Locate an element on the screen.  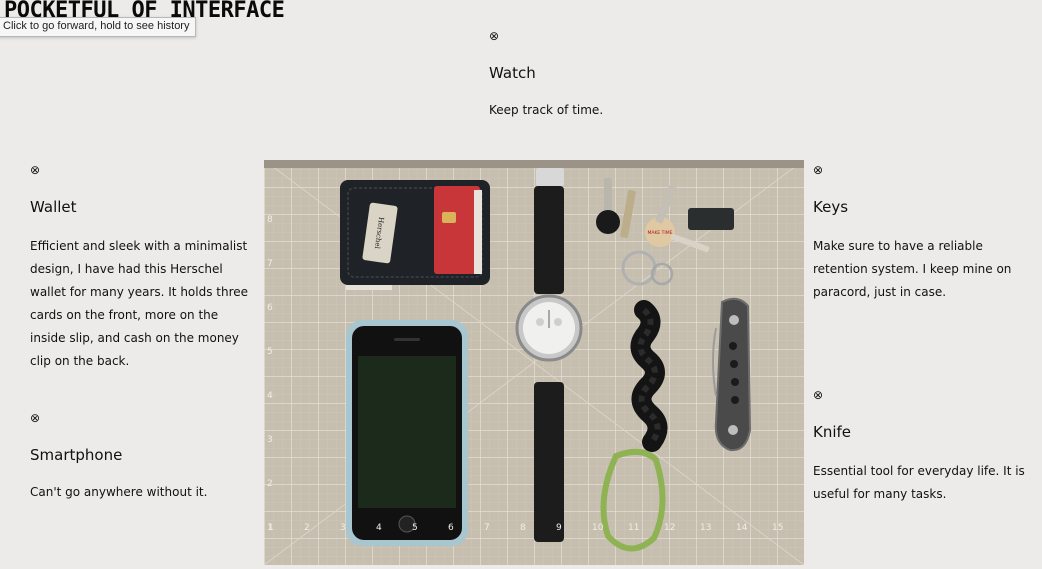
mat-ruler-number: 9 is located at coordinates (559, 528).